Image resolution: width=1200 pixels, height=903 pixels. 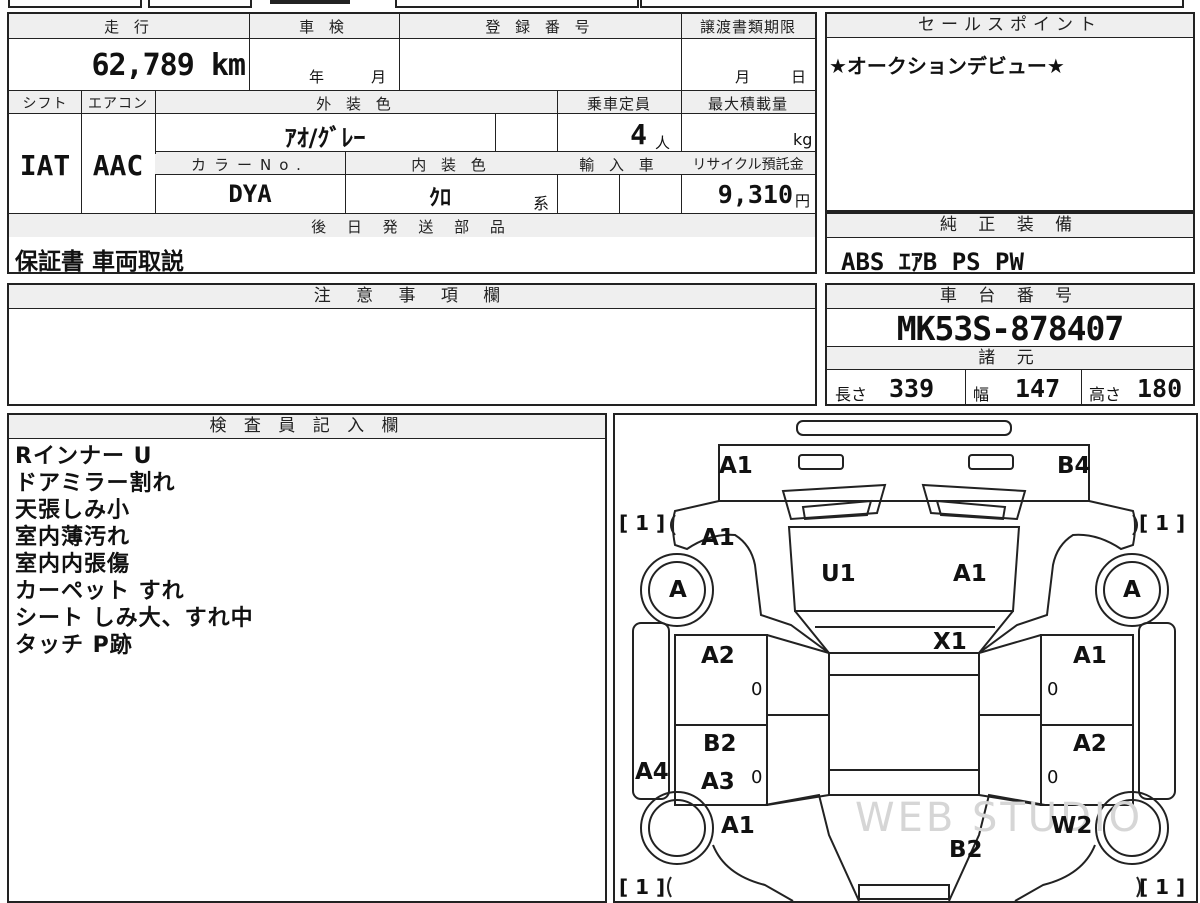 I want to click on code-roof-front: X1, so click(x=950, y=642).